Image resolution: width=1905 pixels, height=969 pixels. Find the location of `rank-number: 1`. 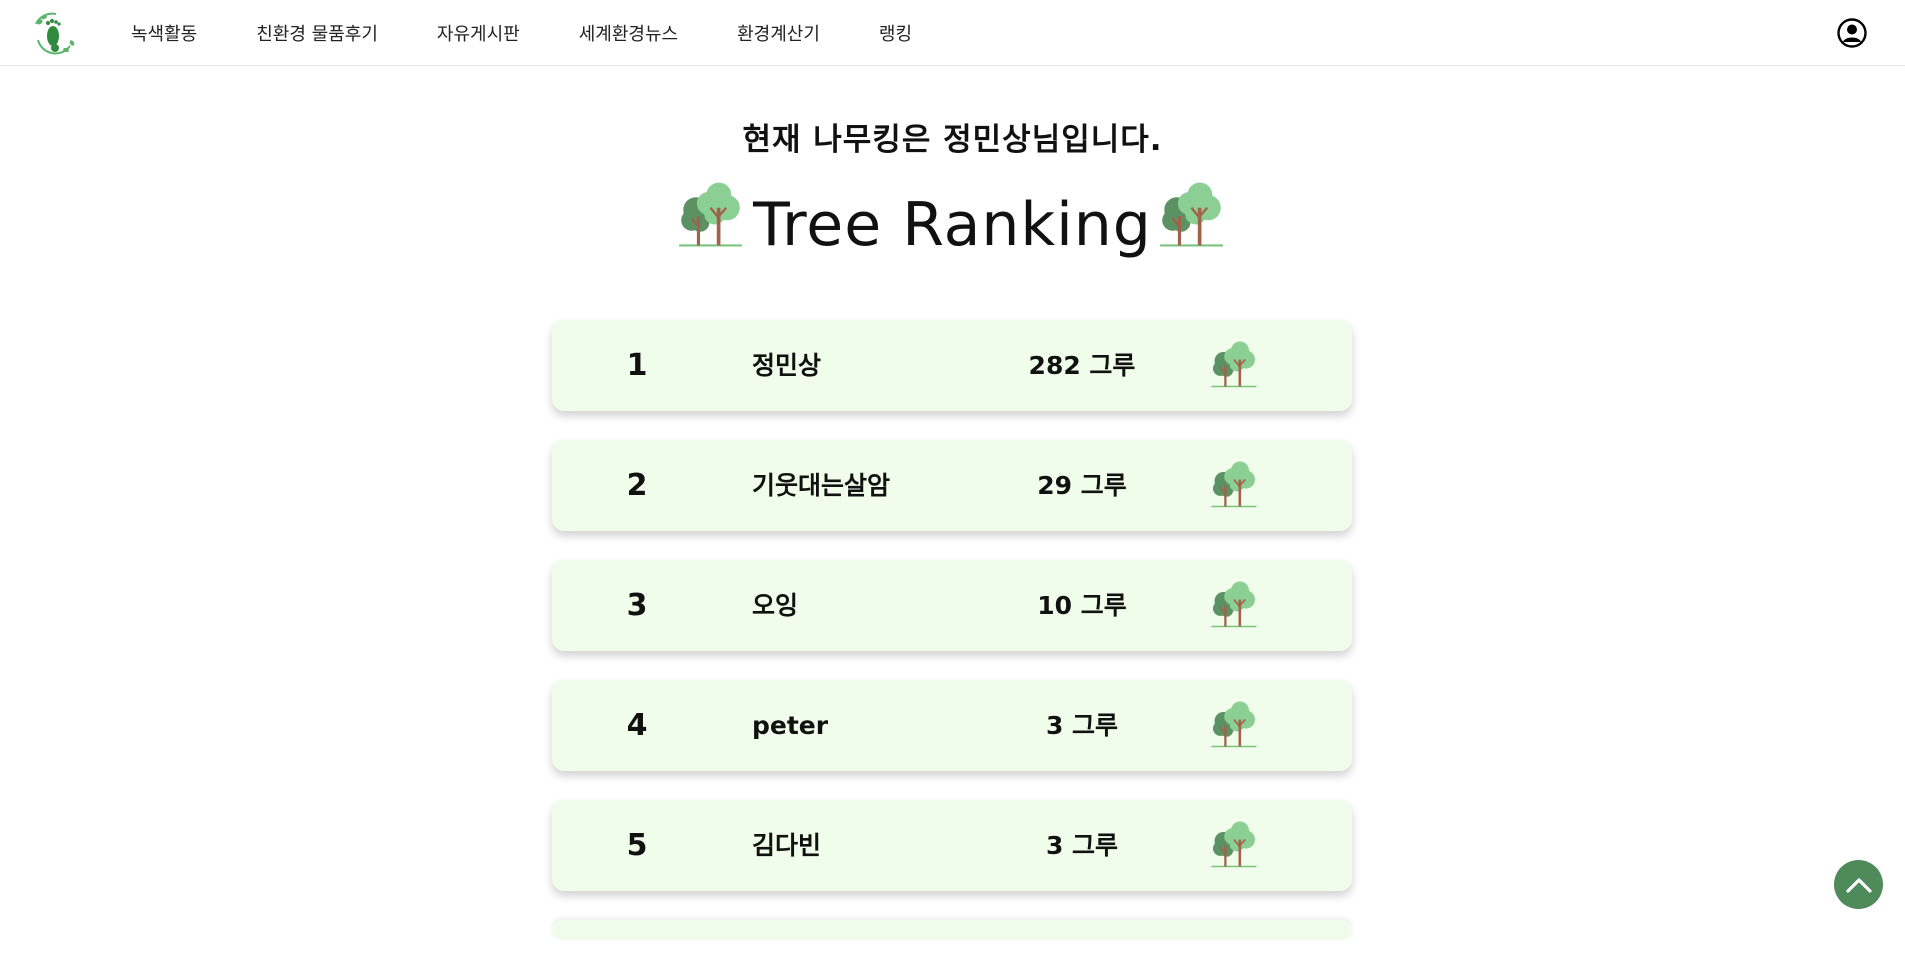

rank-number: 1 is located at coordinates (637, 365).